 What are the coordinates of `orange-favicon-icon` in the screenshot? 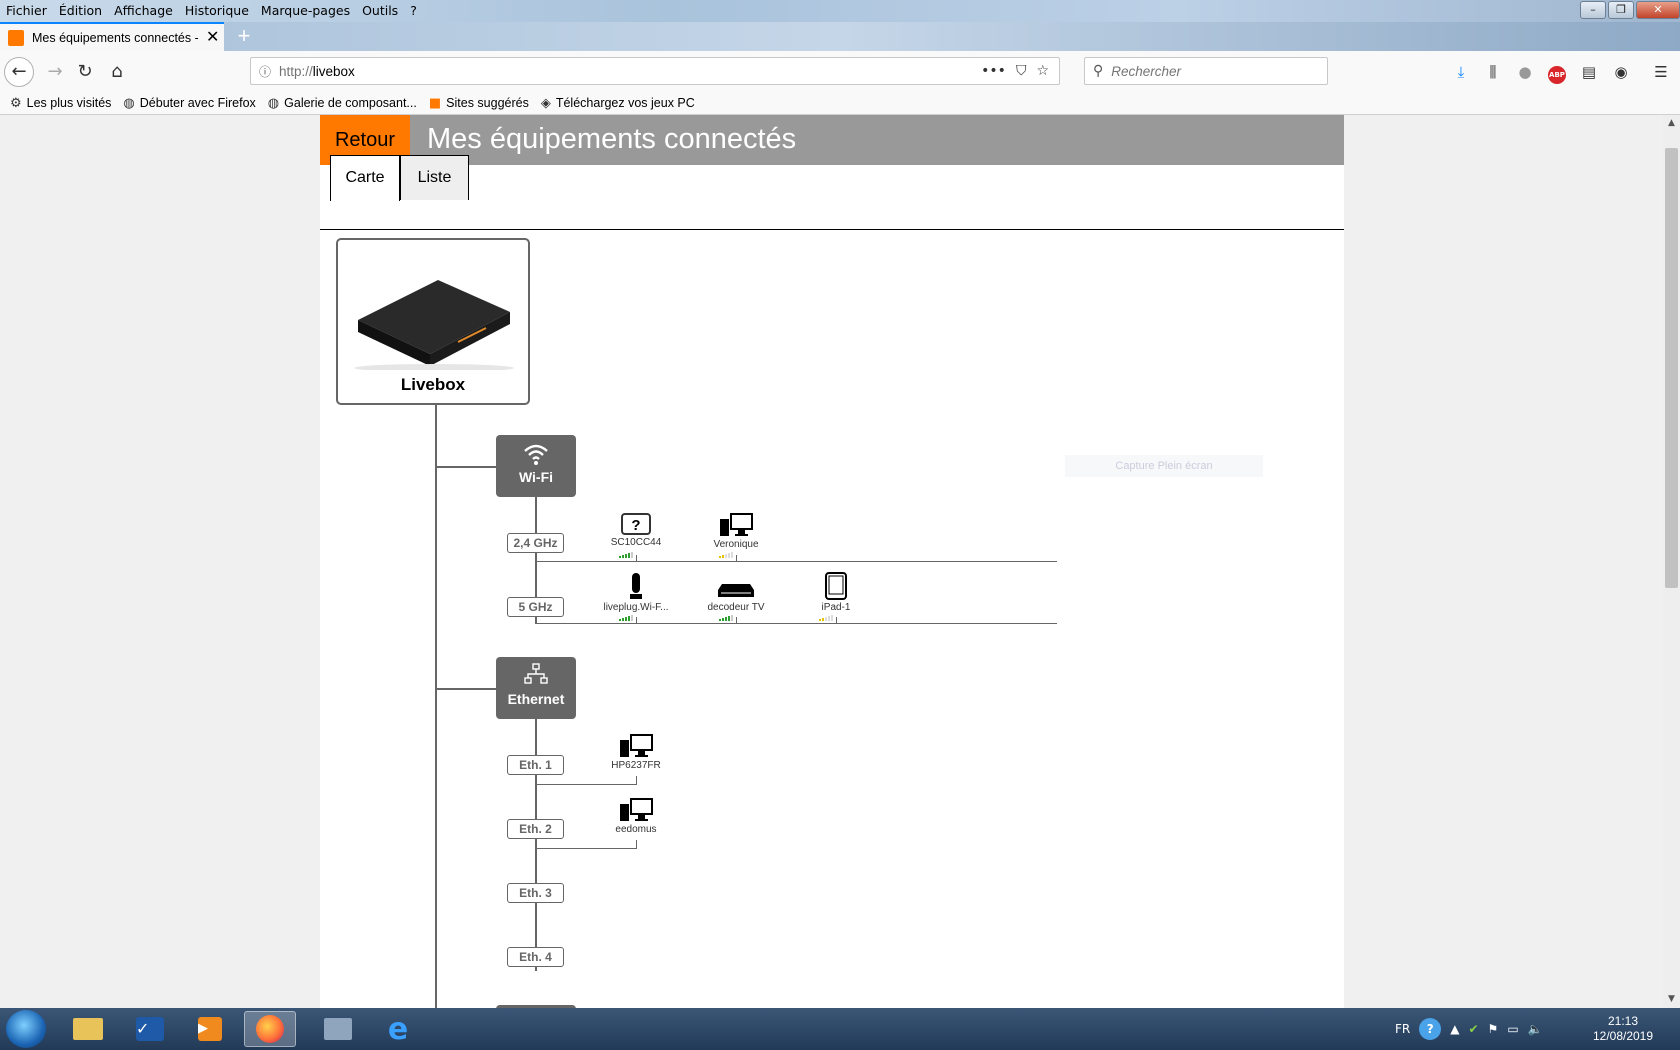 It's located at (16, 37).